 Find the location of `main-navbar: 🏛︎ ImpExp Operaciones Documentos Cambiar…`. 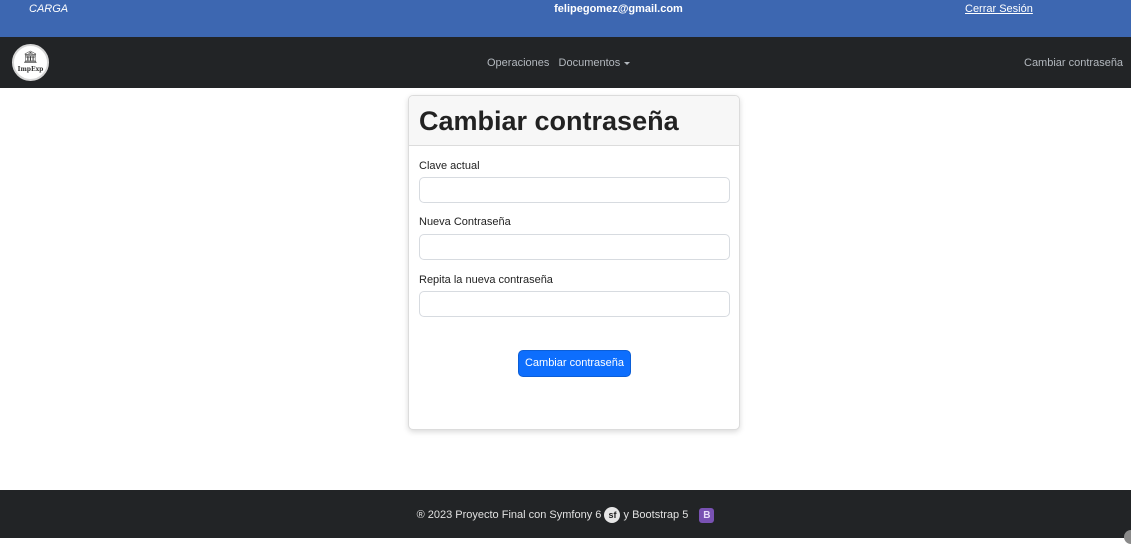

main-navbar: 🏛︎ ImpExp Operaciones Documentos Cambiar… is located at coordinates (565, 62).